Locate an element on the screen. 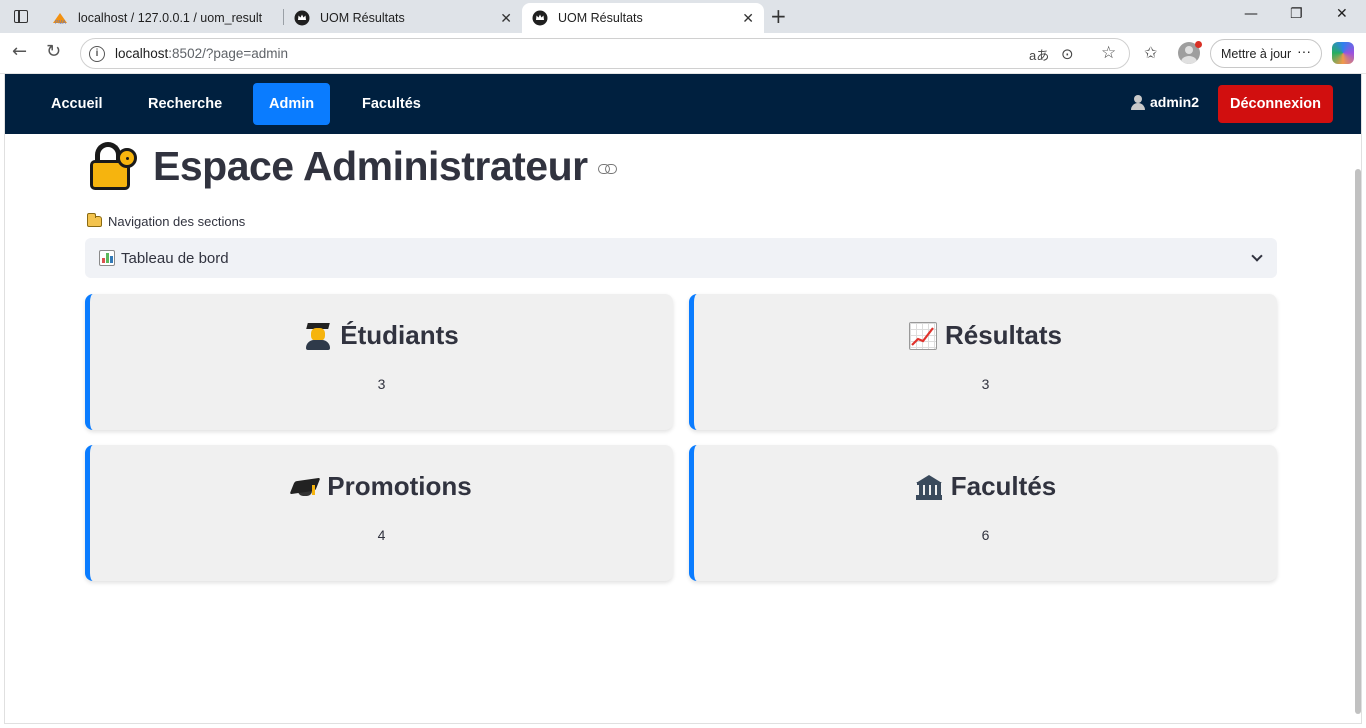 The image size is (1366, 728). stat-card-etudiants: Étudiants 3 is located at coordinates (379, 362).